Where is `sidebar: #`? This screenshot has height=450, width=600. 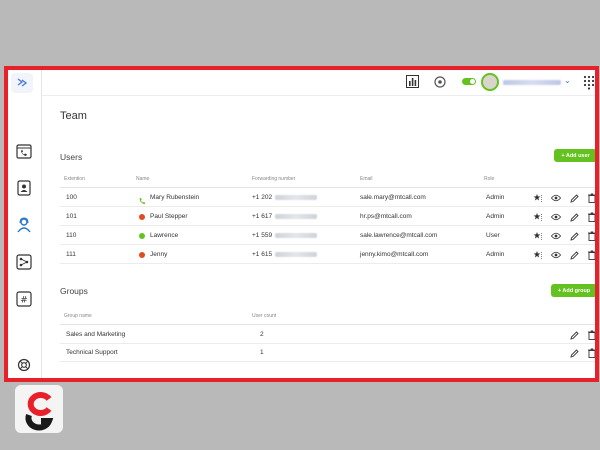
sidebar: # is located at coordinates (25, 224).